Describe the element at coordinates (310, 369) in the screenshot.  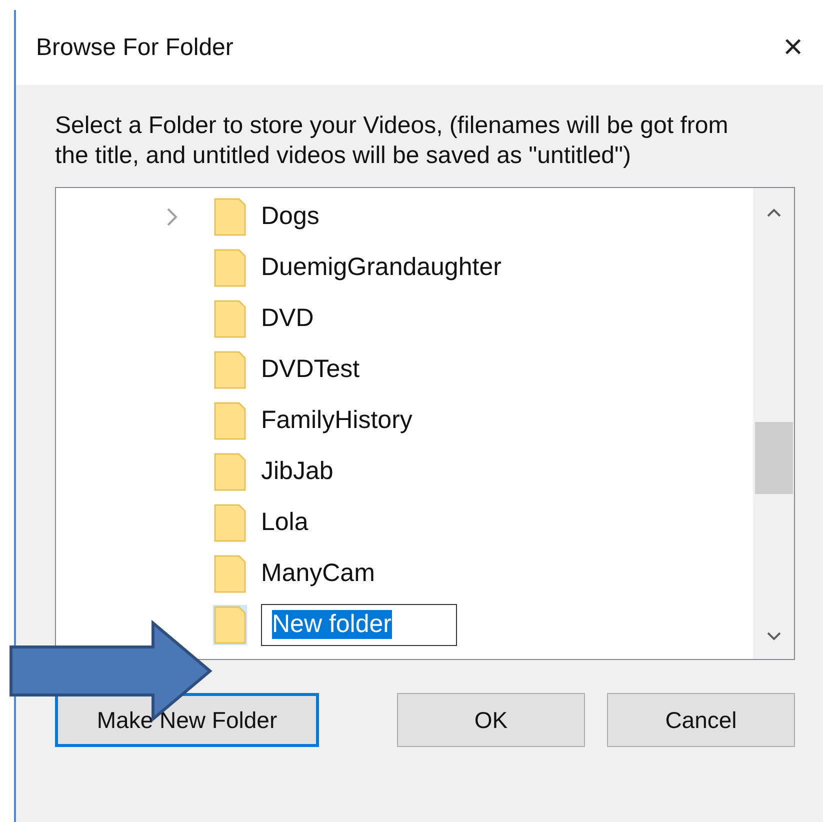
I see `folder-name: DVDTest` at that location.